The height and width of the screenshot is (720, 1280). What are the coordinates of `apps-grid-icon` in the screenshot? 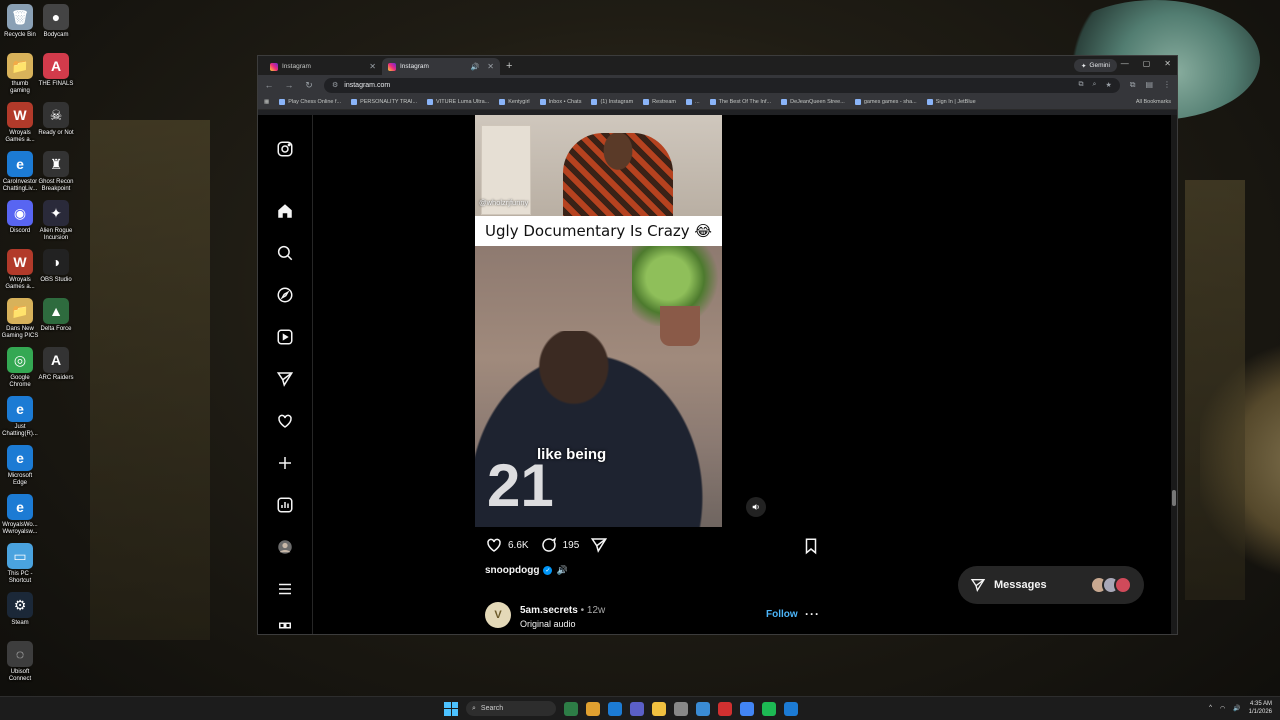 It's located at (285, 627).